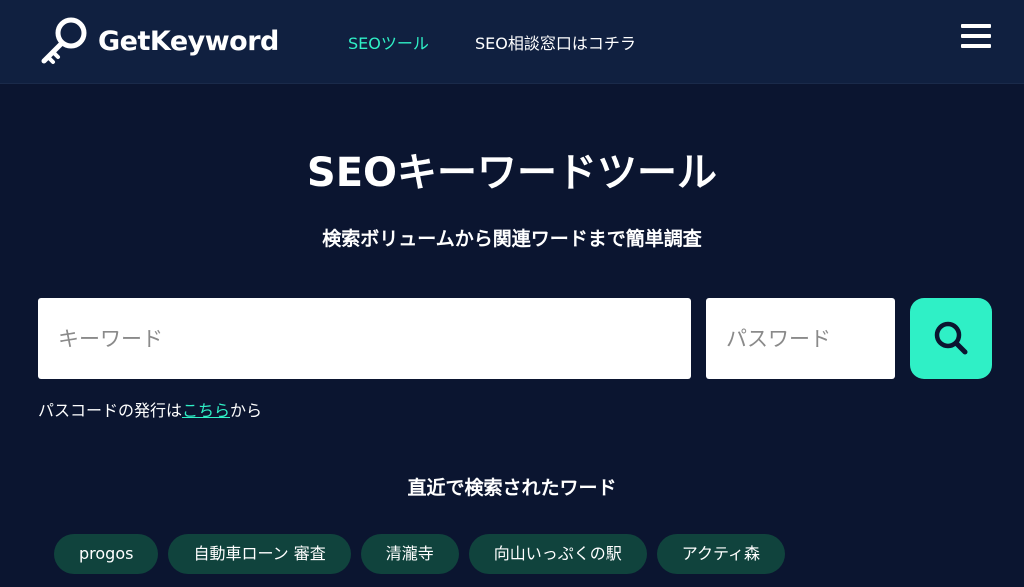 The height and width of the screenshot is (587, 1024). I want to click on key-icon, so click(64, 40).